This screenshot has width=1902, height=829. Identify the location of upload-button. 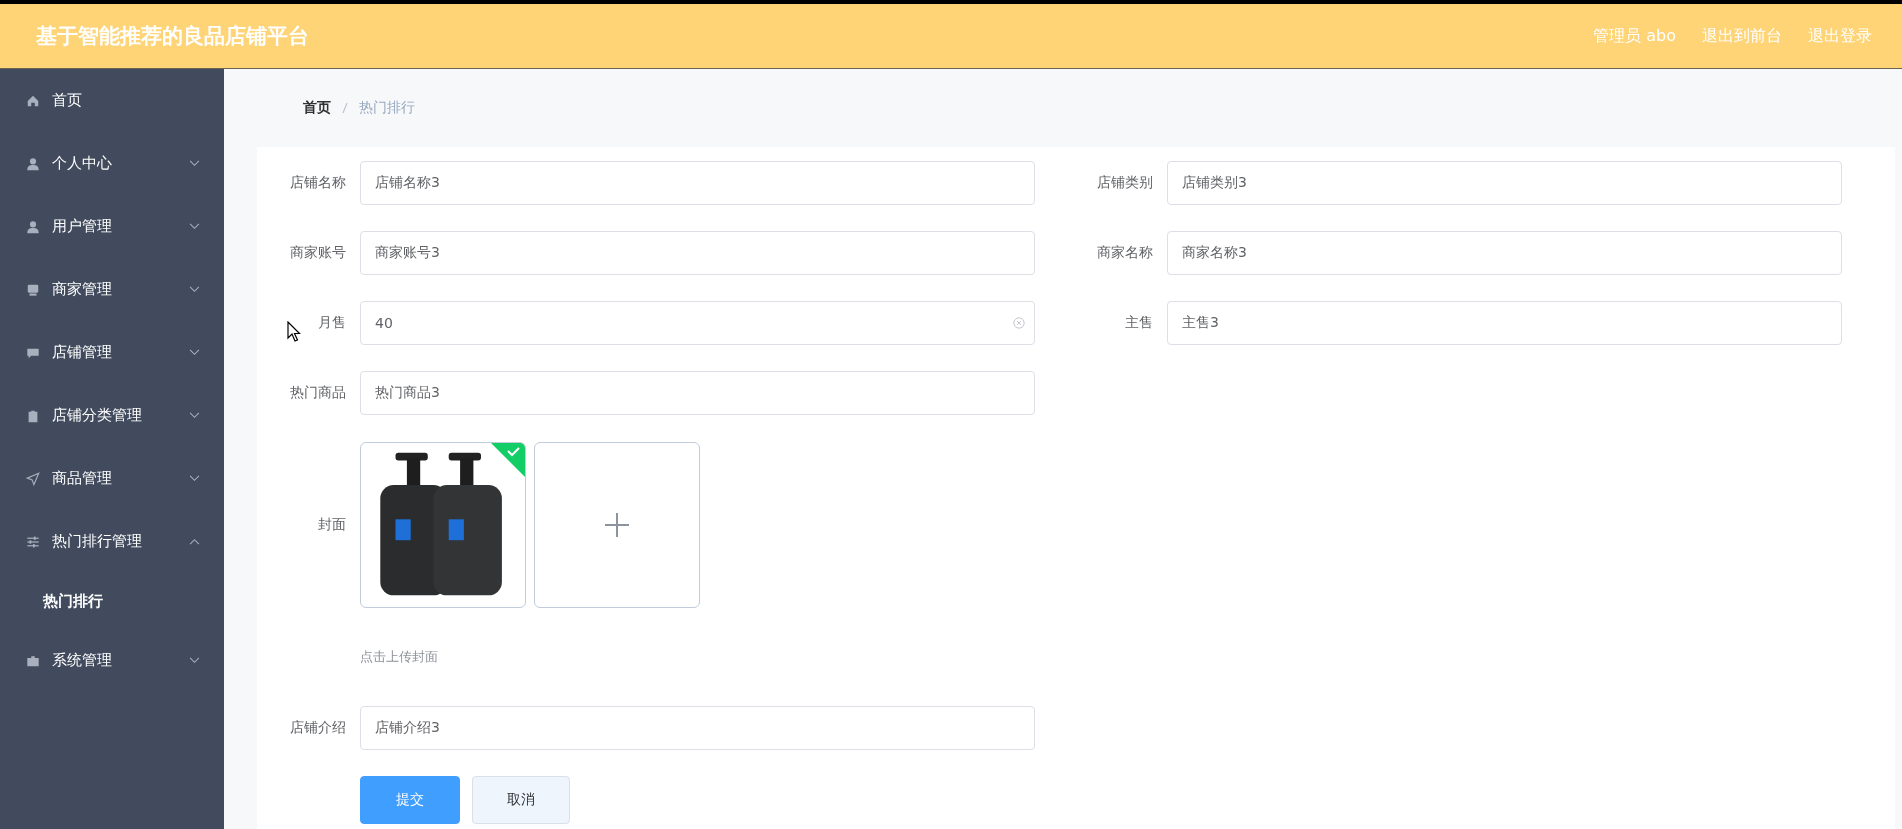
(617, 525).